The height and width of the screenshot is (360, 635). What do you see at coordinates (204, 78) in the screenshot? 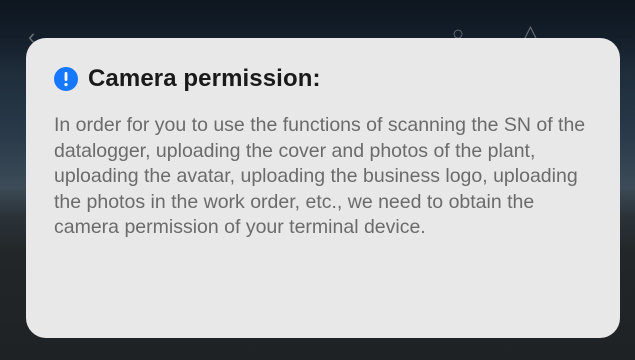
I see `dialog-title: Camera permission:` at bounding box center [204, 78].